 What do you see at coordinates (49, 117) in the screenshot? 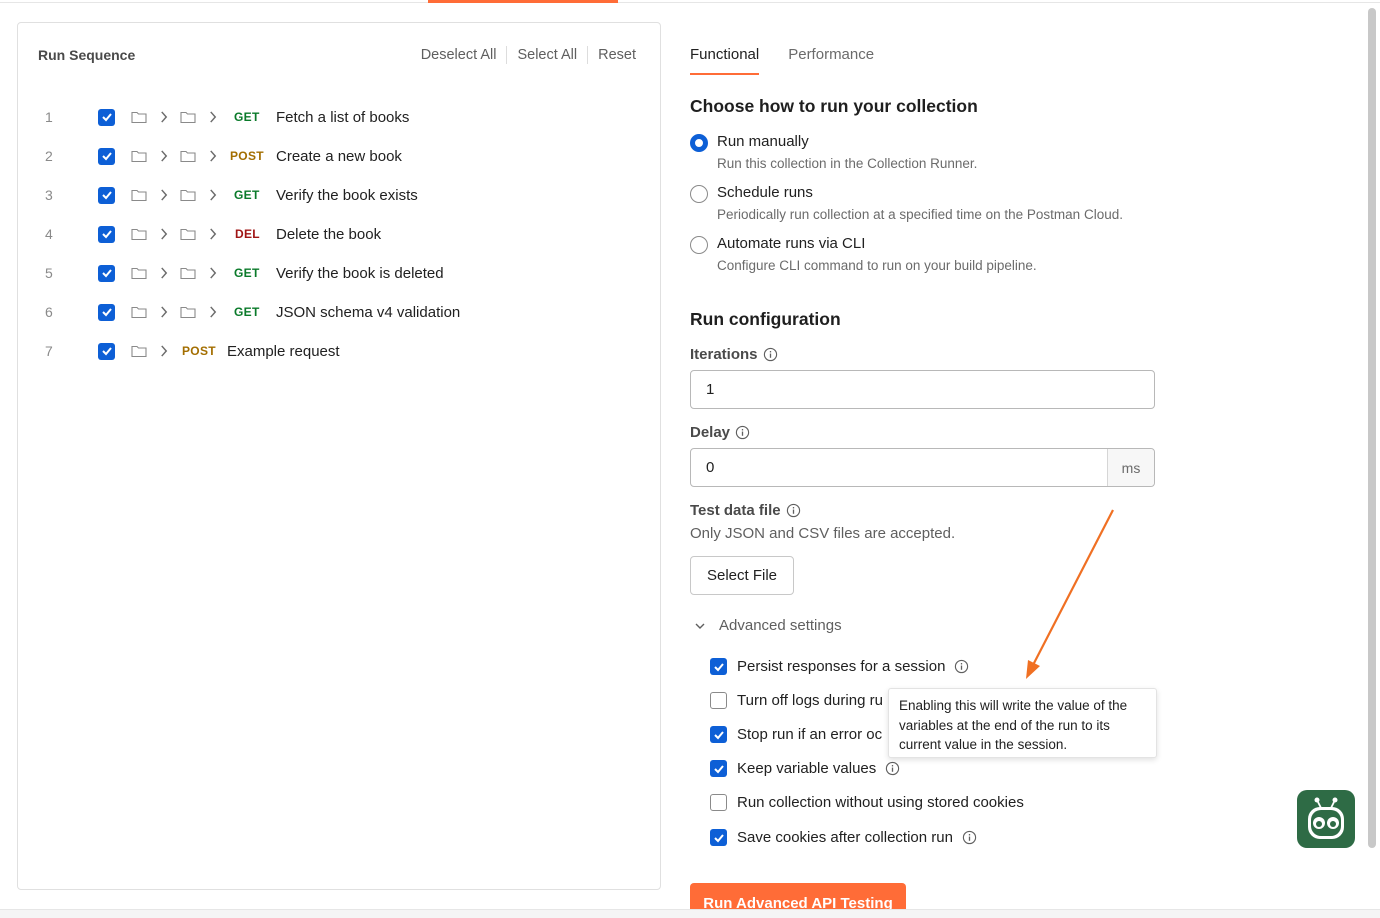
I see `sequence-number: 1` at bounding box center [49, 117].